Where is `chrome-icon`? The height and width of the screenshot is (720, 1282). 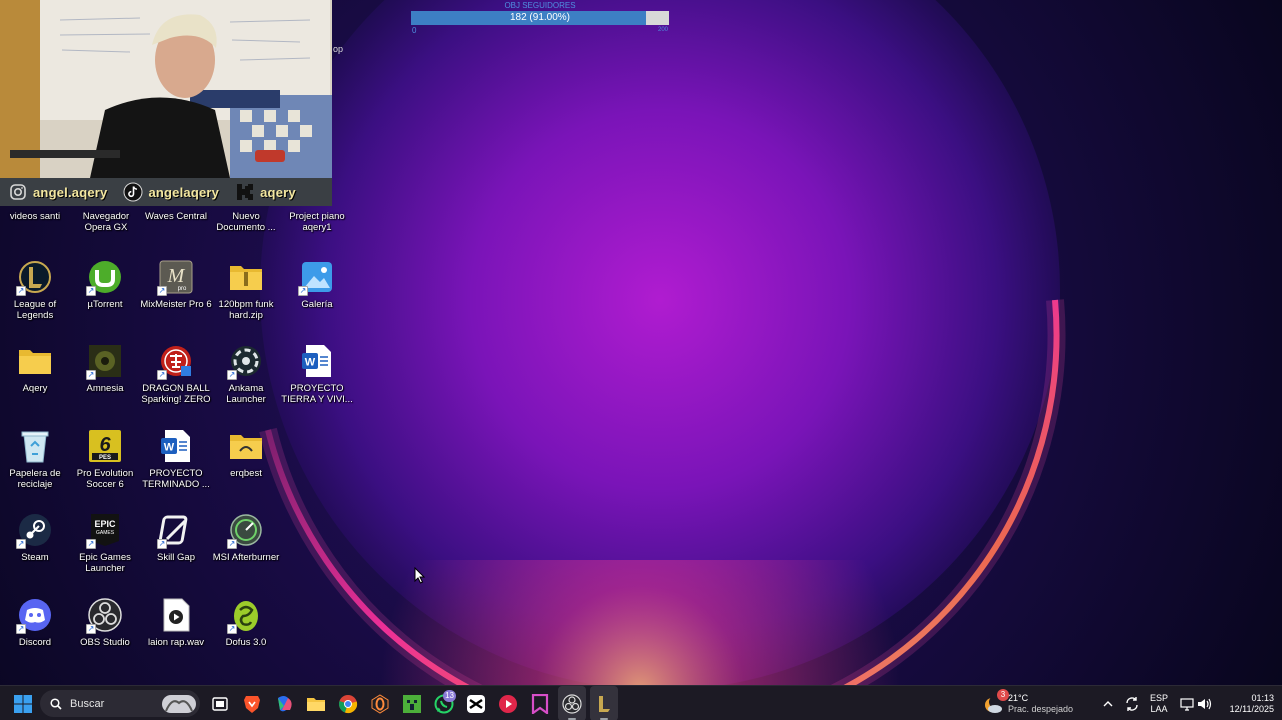 chrome-icon is located at coordinates (348, 703).